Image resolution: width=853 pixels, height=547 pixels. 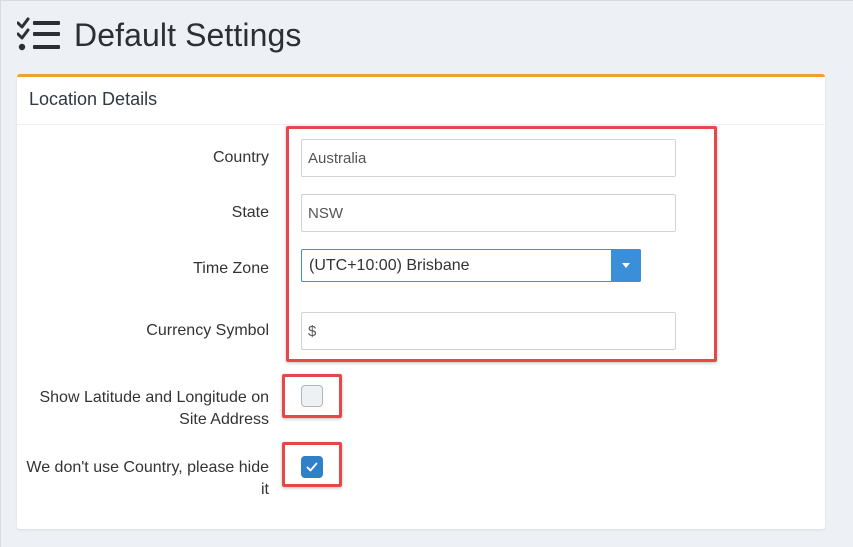 I want to click on panel-header: Location Details, so click(x=421, y=101).